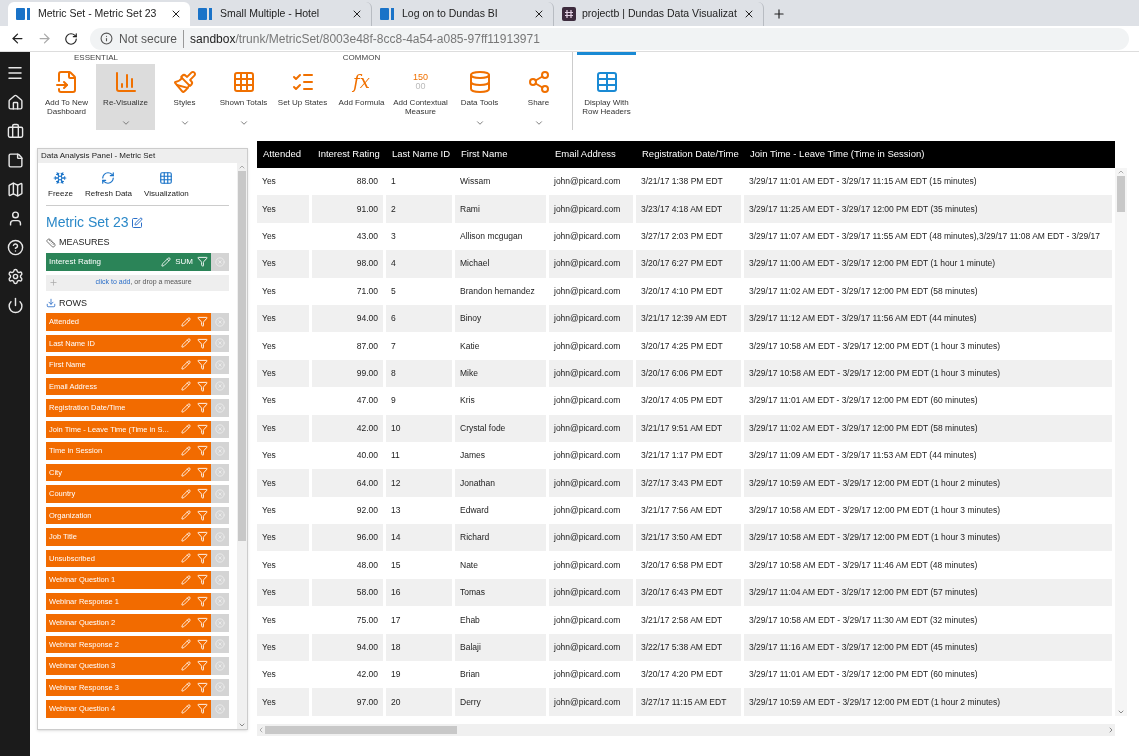 The height and width of the screenshot is (756, 1139). Describe the element at coordinates (609, 38) in the screenshot. I see `address-bar: Not secure sandbox/trunk/MetricSet/8003e48f-8cc8-4a54-a085-97ff11913971` at that location.